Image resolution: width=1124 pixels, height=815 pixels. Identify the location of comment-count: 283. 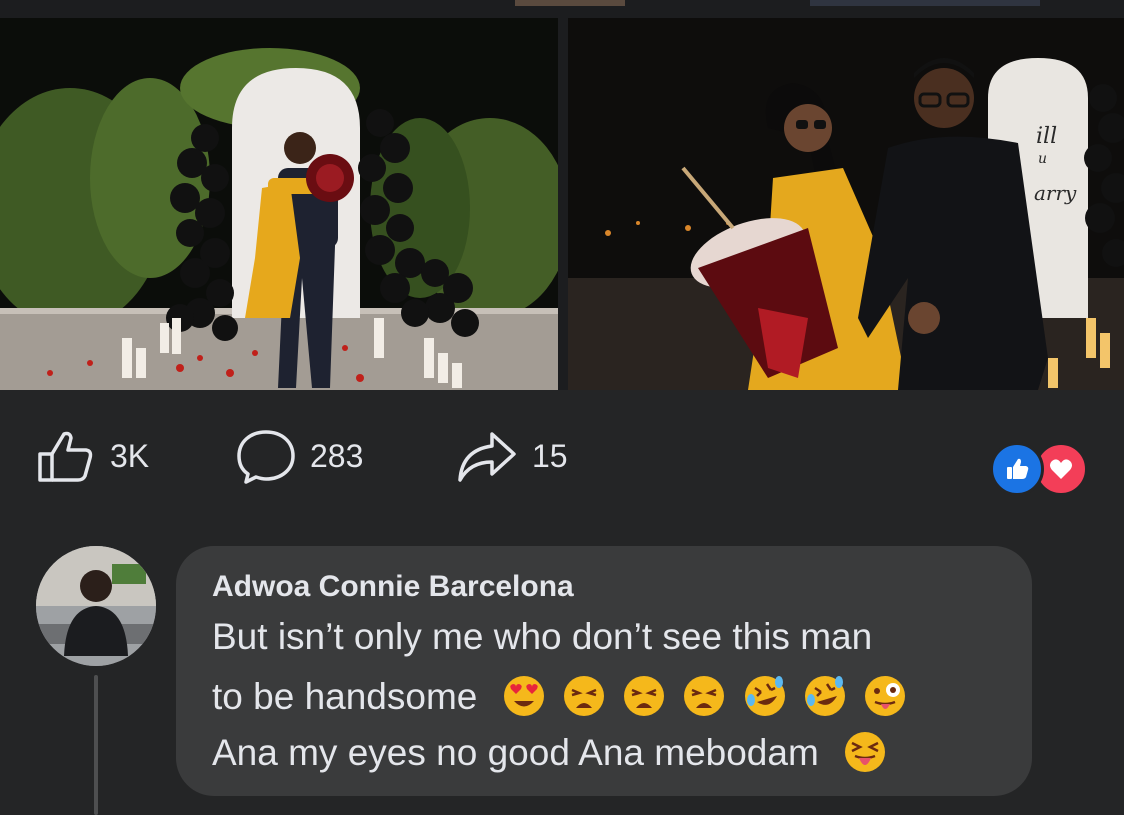
(337, 455).